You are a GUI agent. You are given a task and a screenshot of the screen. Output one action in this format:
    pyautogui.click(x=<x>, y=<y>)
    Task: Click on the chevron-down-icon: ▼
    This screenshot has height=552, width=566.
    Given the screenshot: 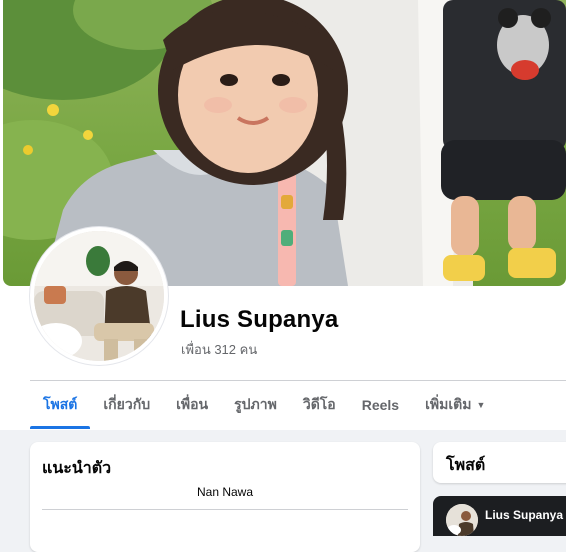 What is the action you would take?
    pyautogui.click(x=481, y=405)
    